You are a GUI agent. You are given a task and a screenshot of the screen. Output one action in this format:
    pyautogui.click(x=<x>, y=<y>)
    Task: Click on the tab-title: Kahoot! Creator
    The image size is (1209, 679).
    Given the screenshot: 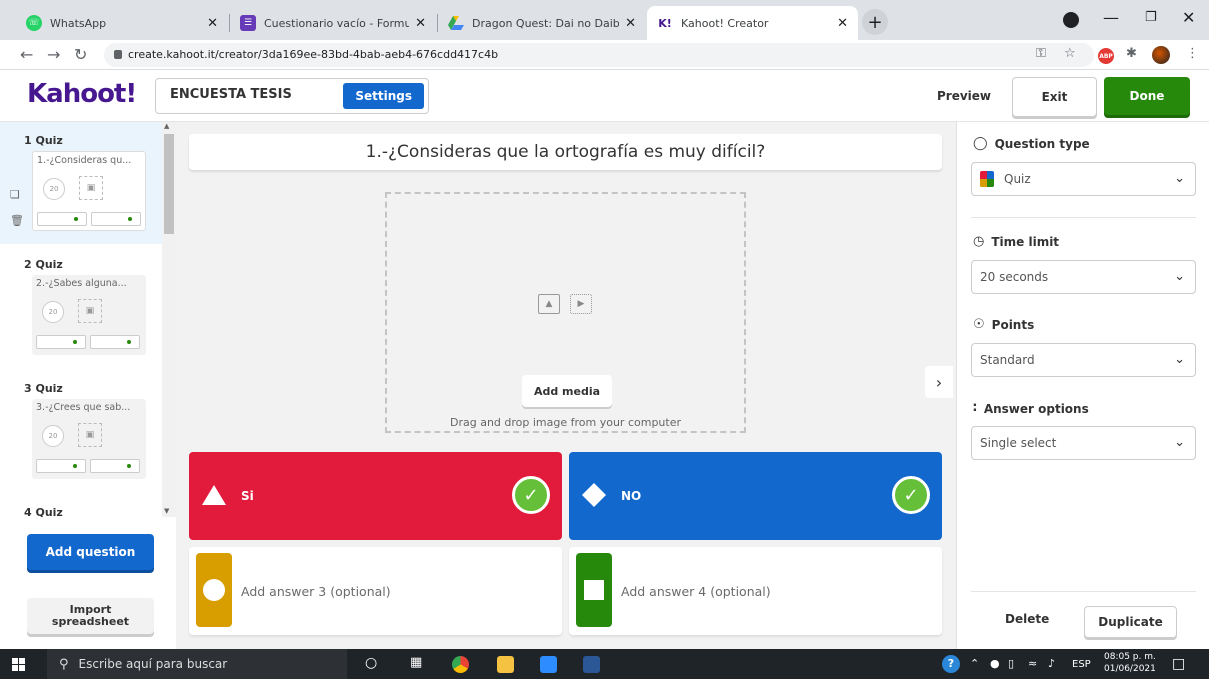 What is the action you would take?
    pyautogui.click(x=725, y=23)
    